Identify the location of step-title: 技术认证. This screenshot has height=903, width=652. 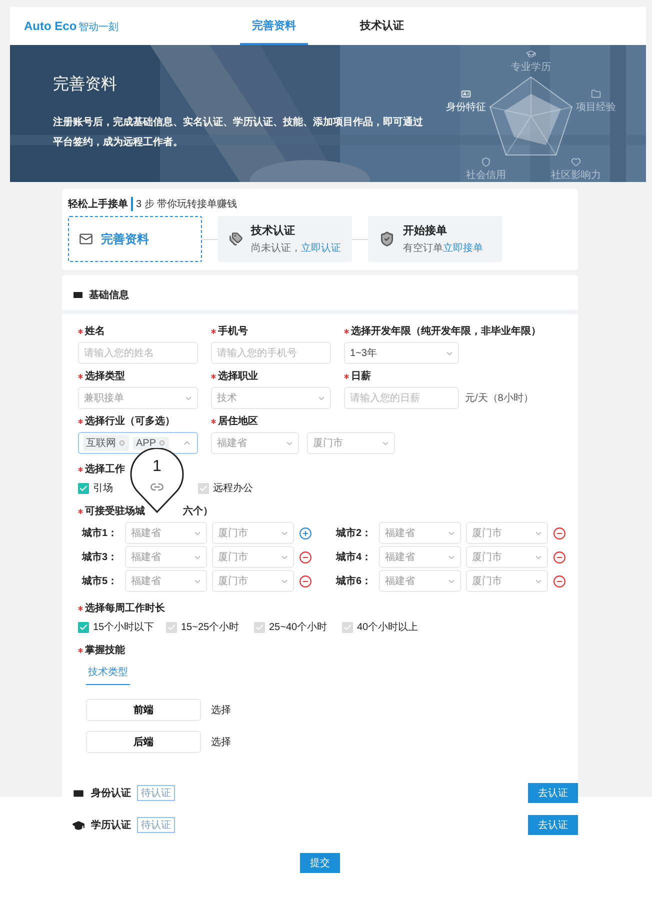
(273, 231).